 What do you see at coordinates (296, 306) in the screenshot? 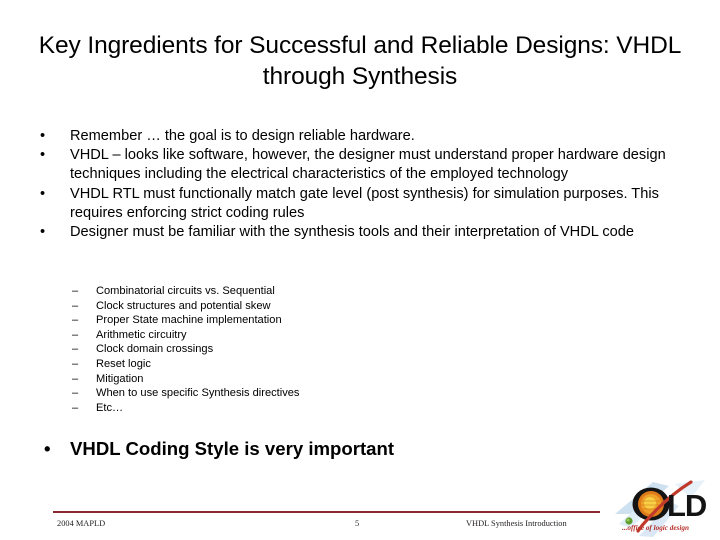
I see `sub-bullet-item: – Clock structures and potential skew` at bounding box center [296, 306].